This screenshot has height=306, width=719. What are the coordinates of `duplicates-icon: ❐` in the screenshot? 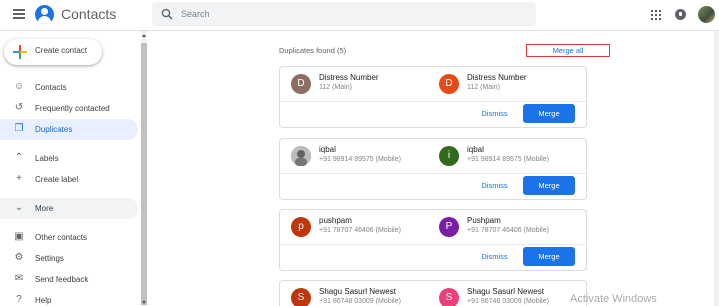 It's located at (19, 128).